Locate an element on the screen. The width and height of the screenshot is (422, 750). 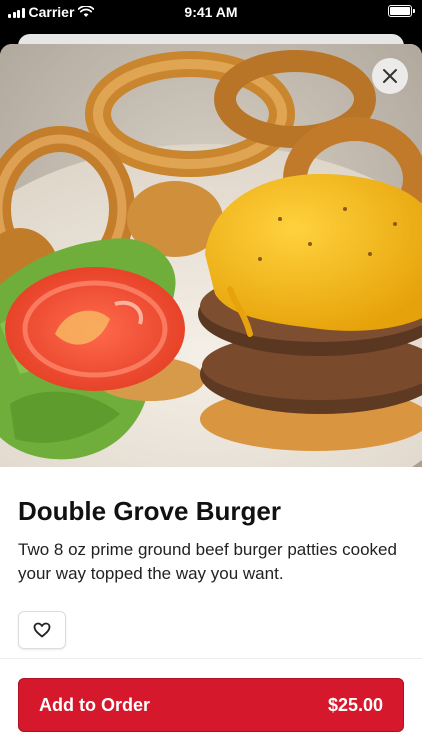
close-button is located at coordinates (390, 76).